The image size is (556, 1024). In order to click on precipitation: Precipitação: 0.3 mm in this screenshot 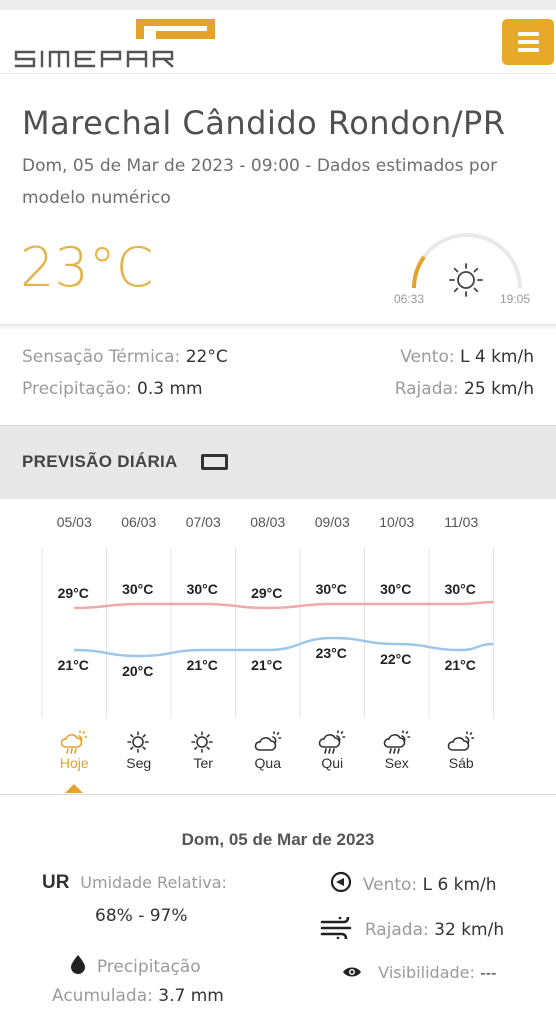, I will do `click(112, 389)`.